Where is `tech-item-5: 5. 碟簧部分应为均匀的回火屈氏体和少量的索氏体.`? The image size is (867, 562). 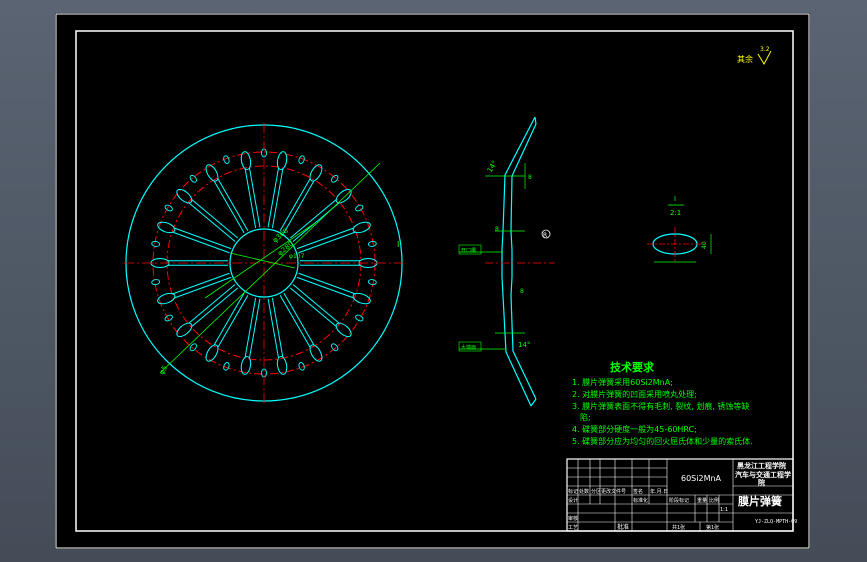 tech-item-5: 5. 碟簧部分应为均匀的回火屈氏体和少量的索氏体. is located at coordinates (662, 441).